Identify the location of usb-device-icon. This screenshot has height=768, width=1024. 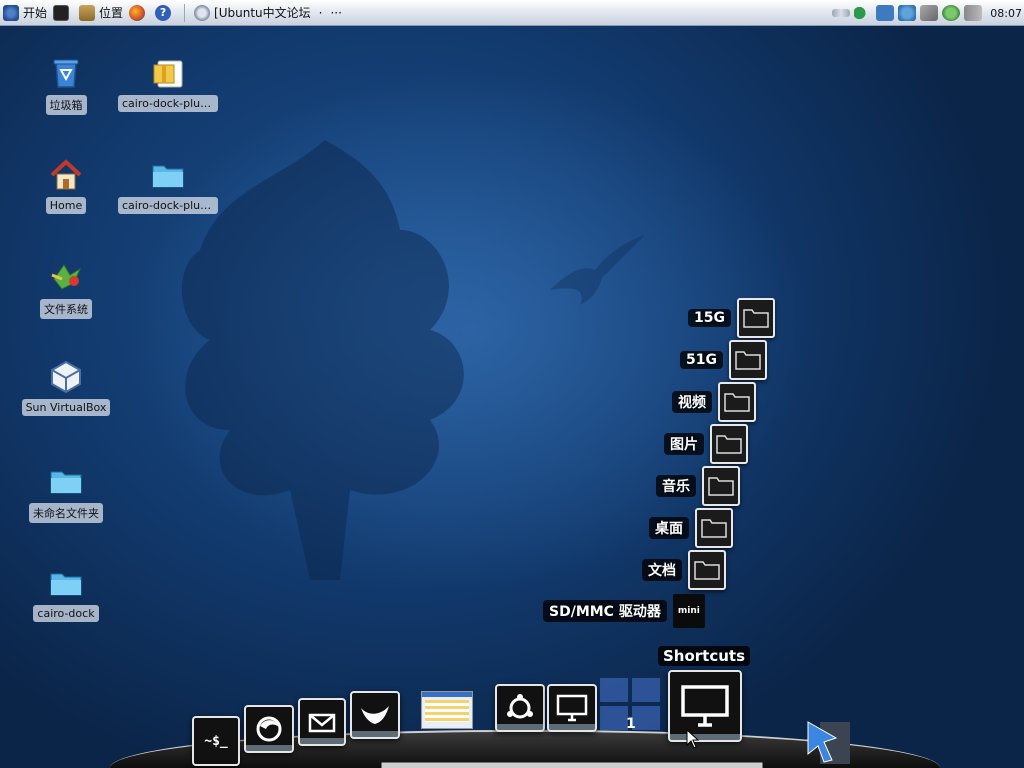
(929, 13).